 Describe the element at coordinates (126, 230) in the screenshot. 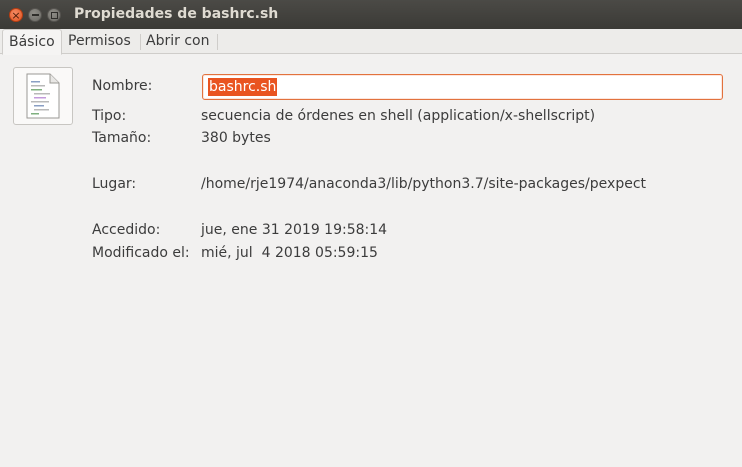

I see `accessed-label: Accedido:` at that location.